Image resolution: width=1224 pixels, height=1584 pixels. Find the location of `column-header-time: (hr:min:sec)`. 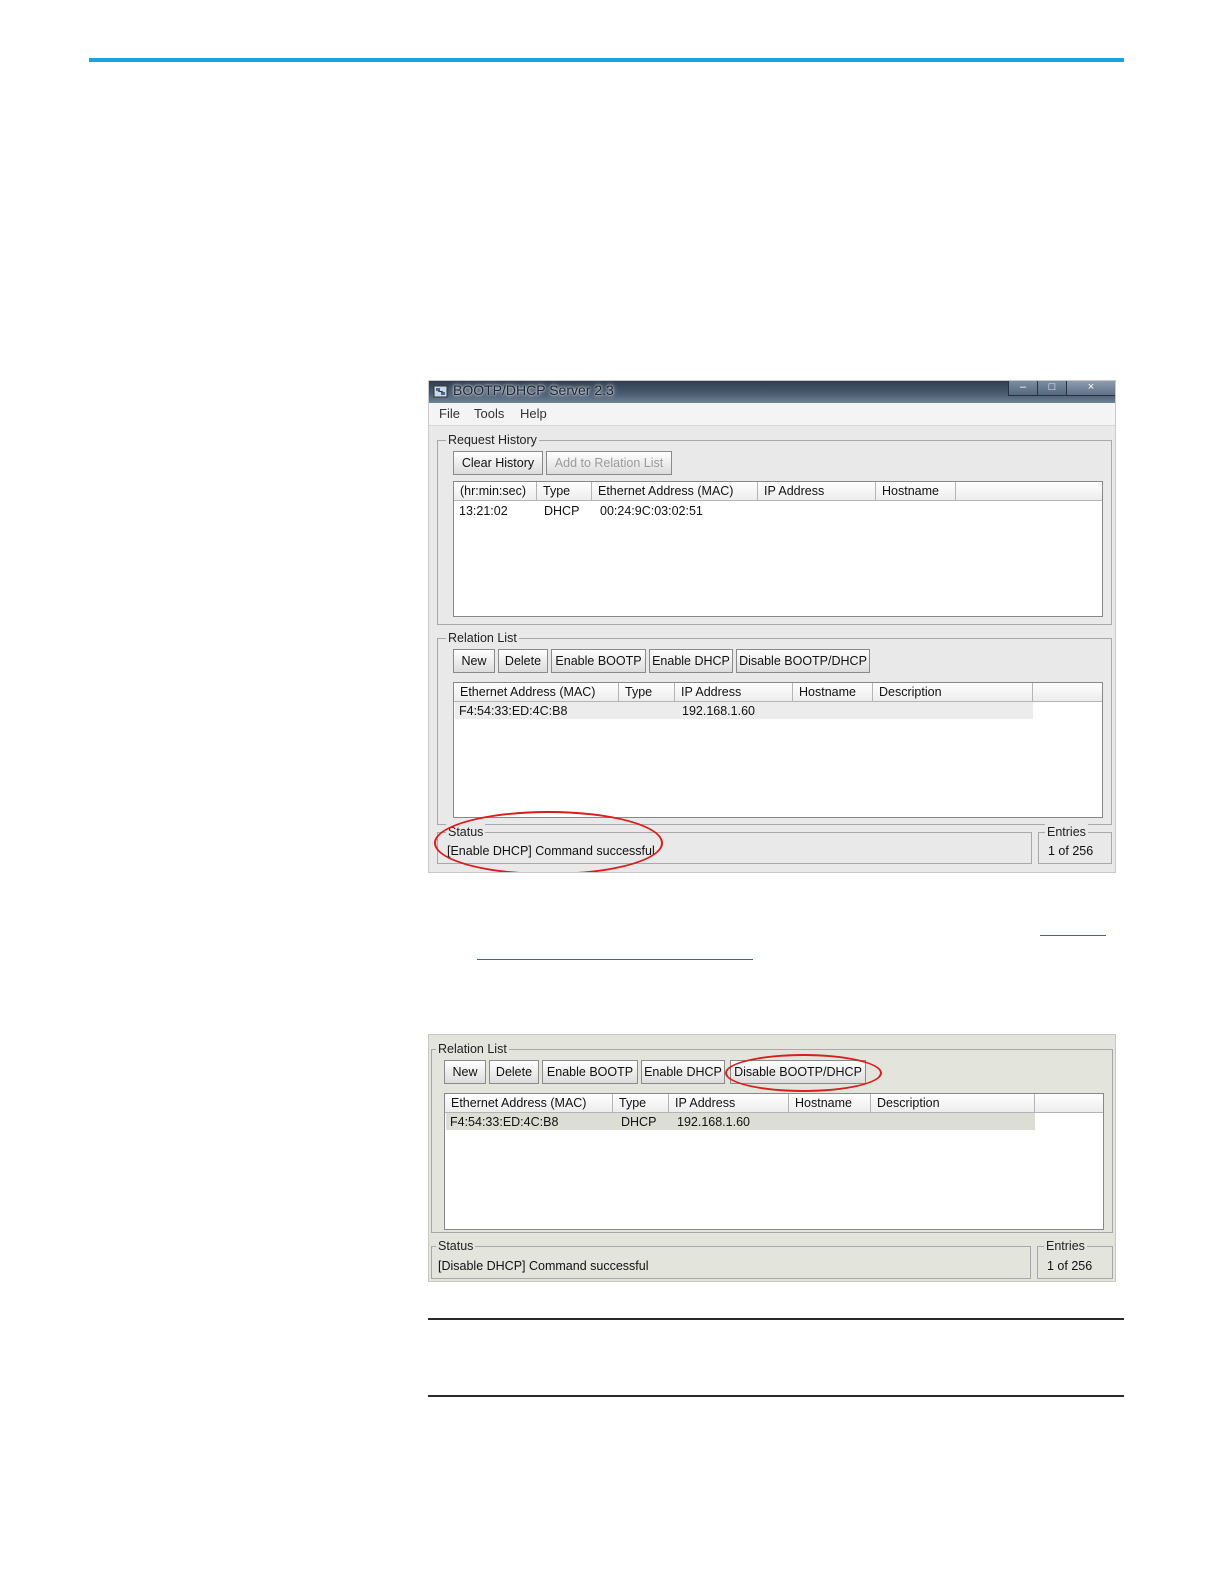

column-header-time: (hr:min:sec) is located at coordinates (495, 491).